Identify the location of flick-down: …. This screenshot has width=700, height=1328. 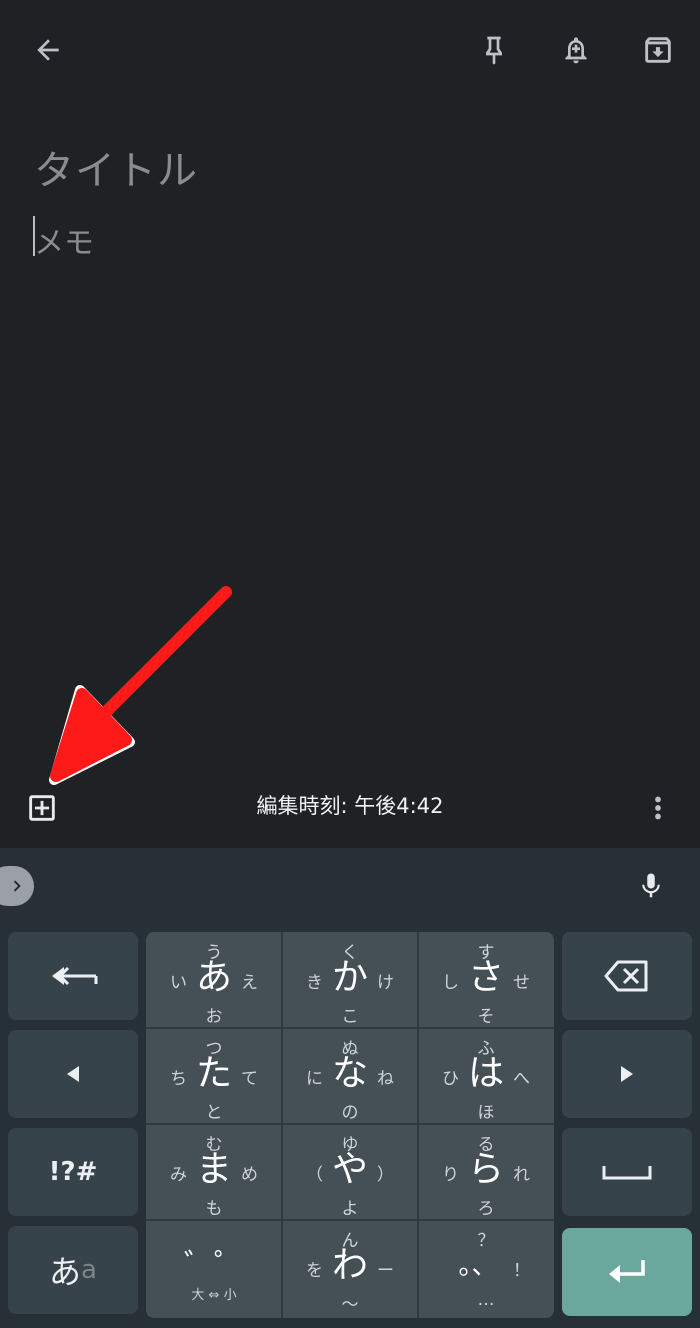
(486, 1300).